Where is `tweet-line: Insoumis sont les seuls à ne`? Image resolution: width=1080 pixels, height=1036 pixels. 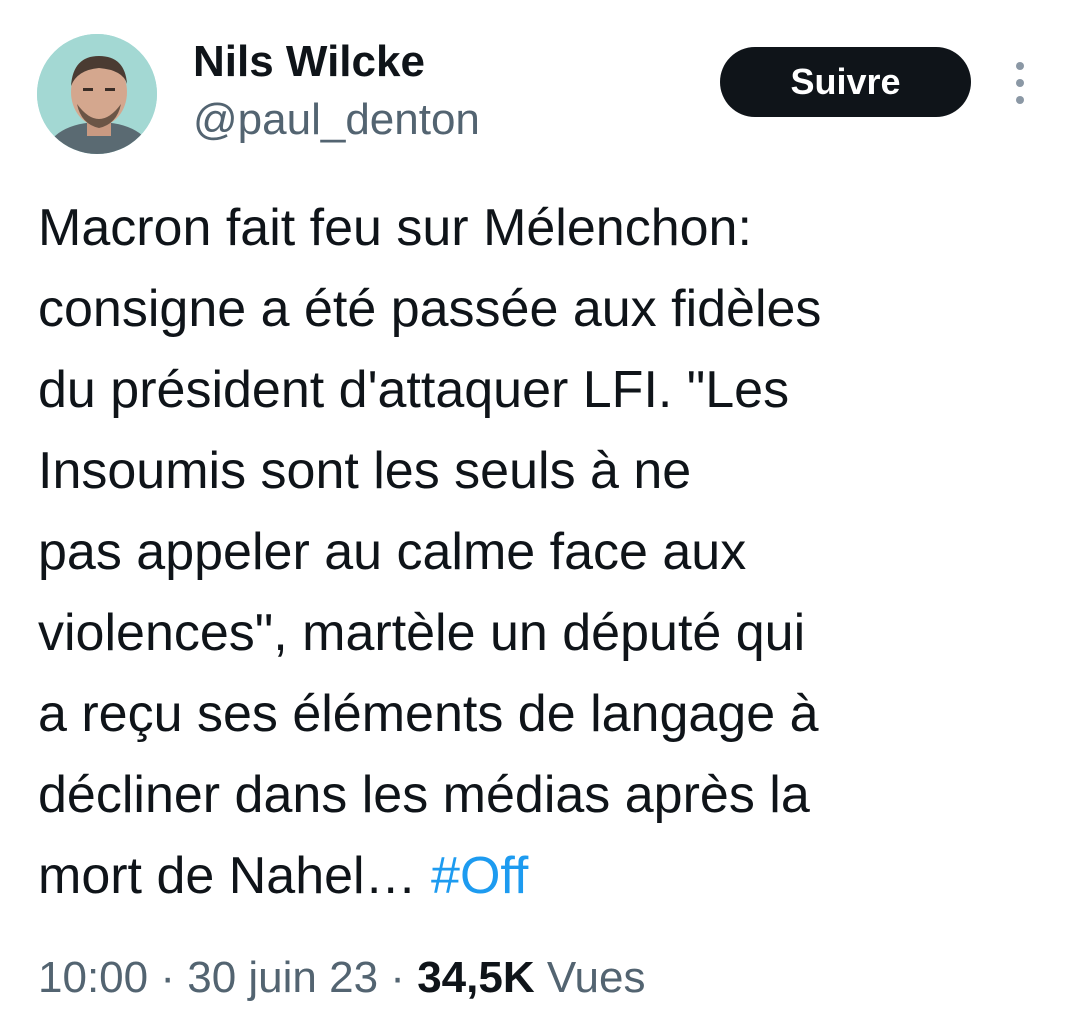
tweet-line: Insoumis sont les seuls à ne is located at coordinates (365, 471).